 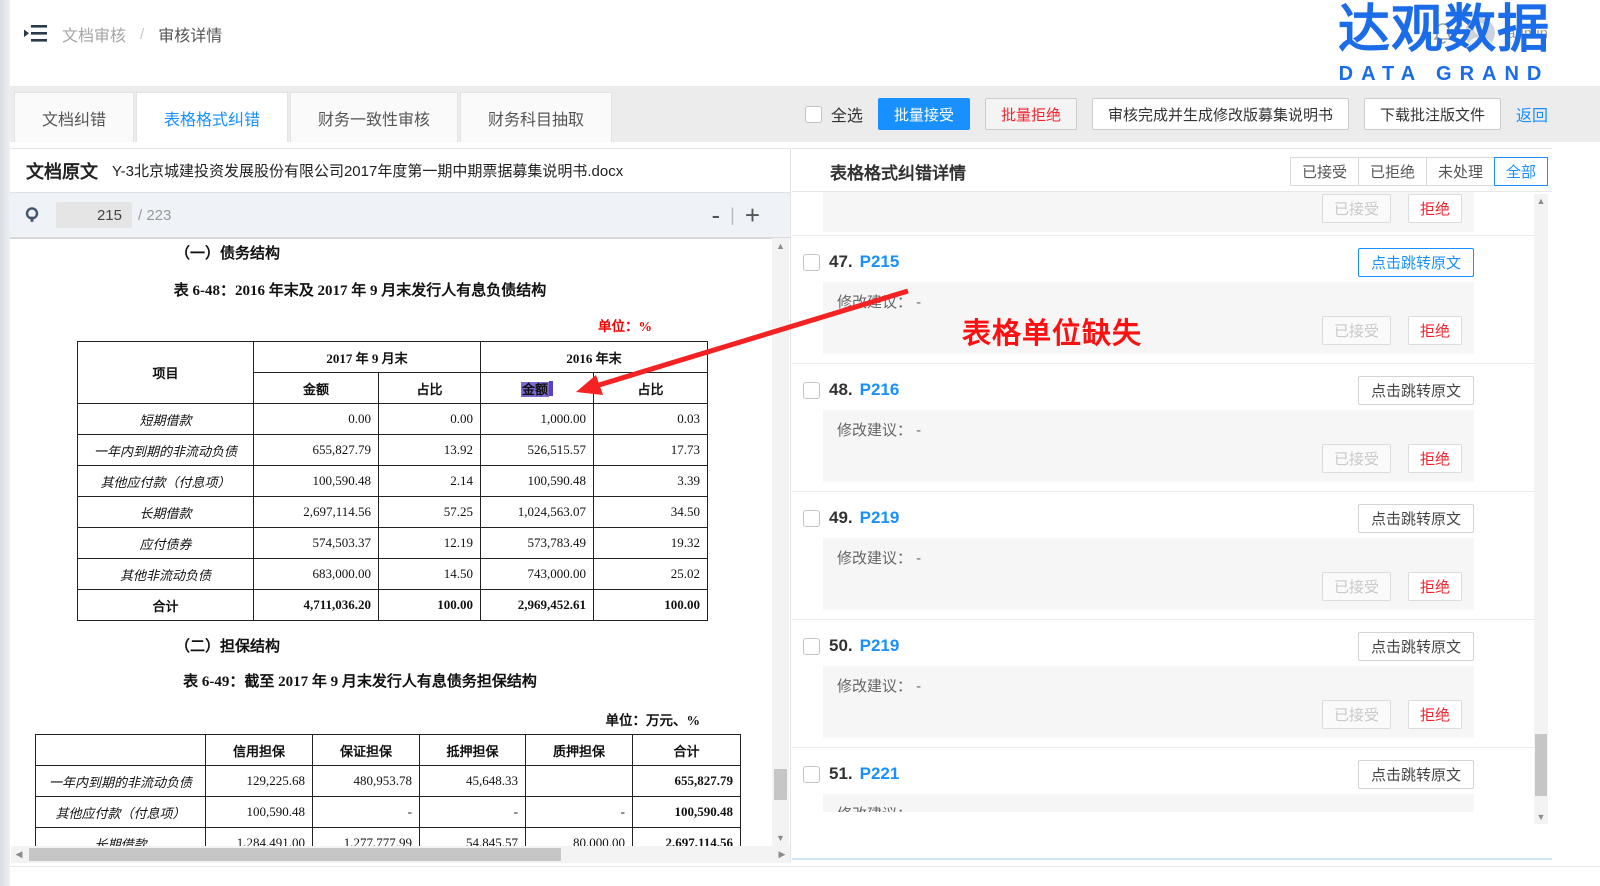 I want to click on zoom-out-button: -, so click(x=715, y=215).